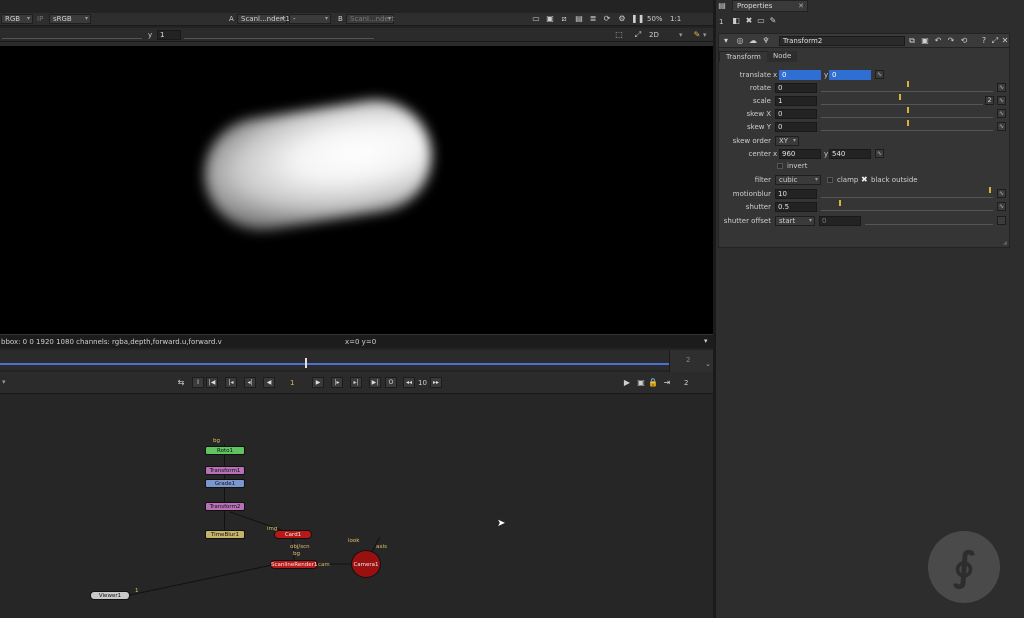 The width and height of the screenshot is (1024, 618). I want to click on ip-label: IP, so click(40, 19).